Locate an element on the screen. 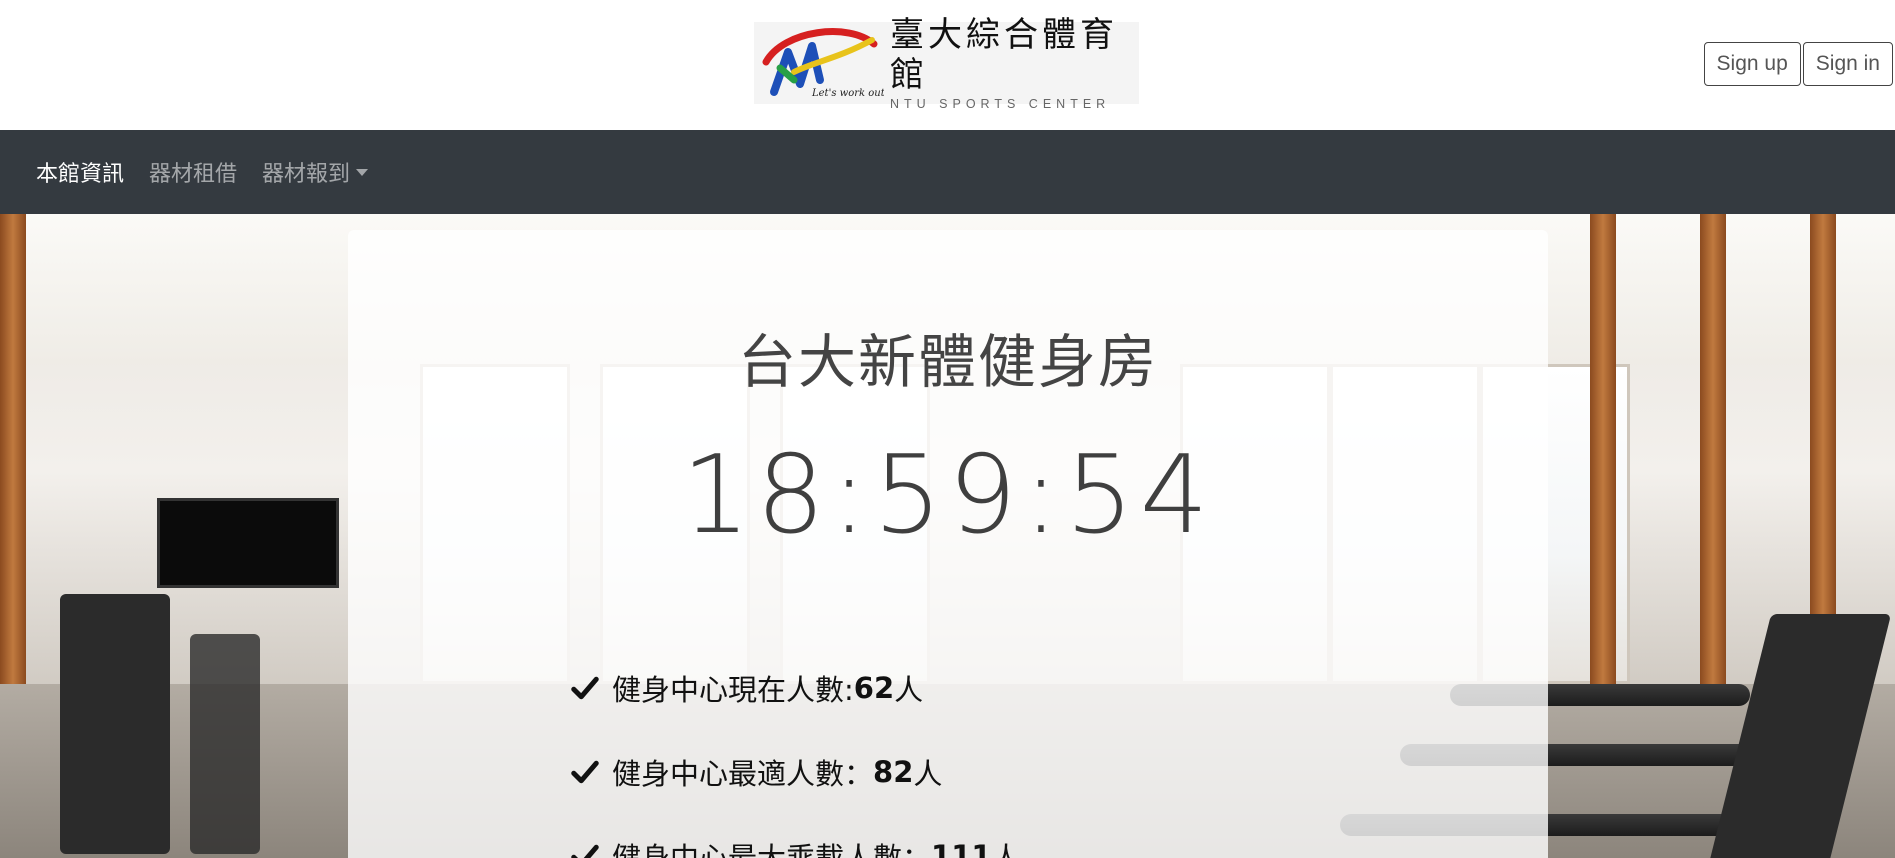  signup-button: Sign up is located at coordinates (1752, 64).